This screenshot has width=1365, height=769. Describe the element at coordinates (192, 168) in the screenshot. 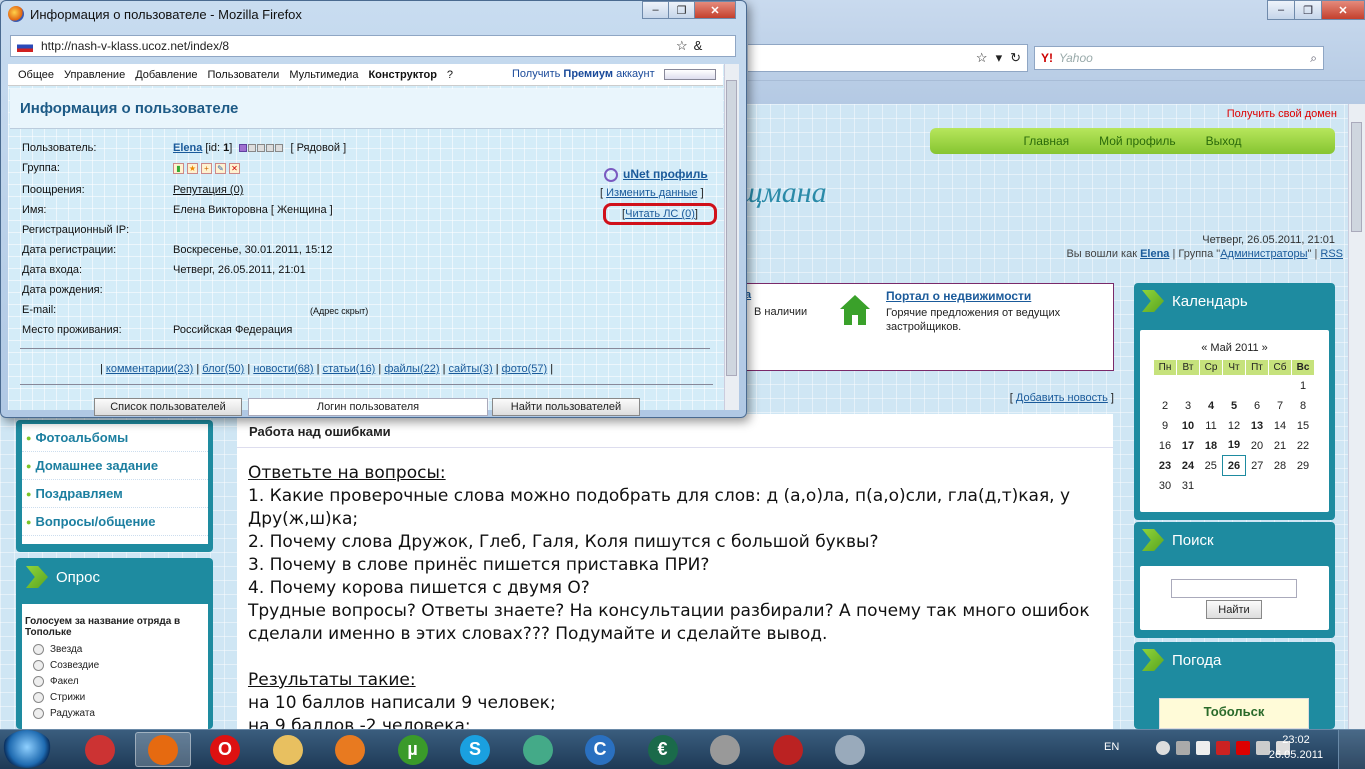

I see `star-icon: ★` at that location.